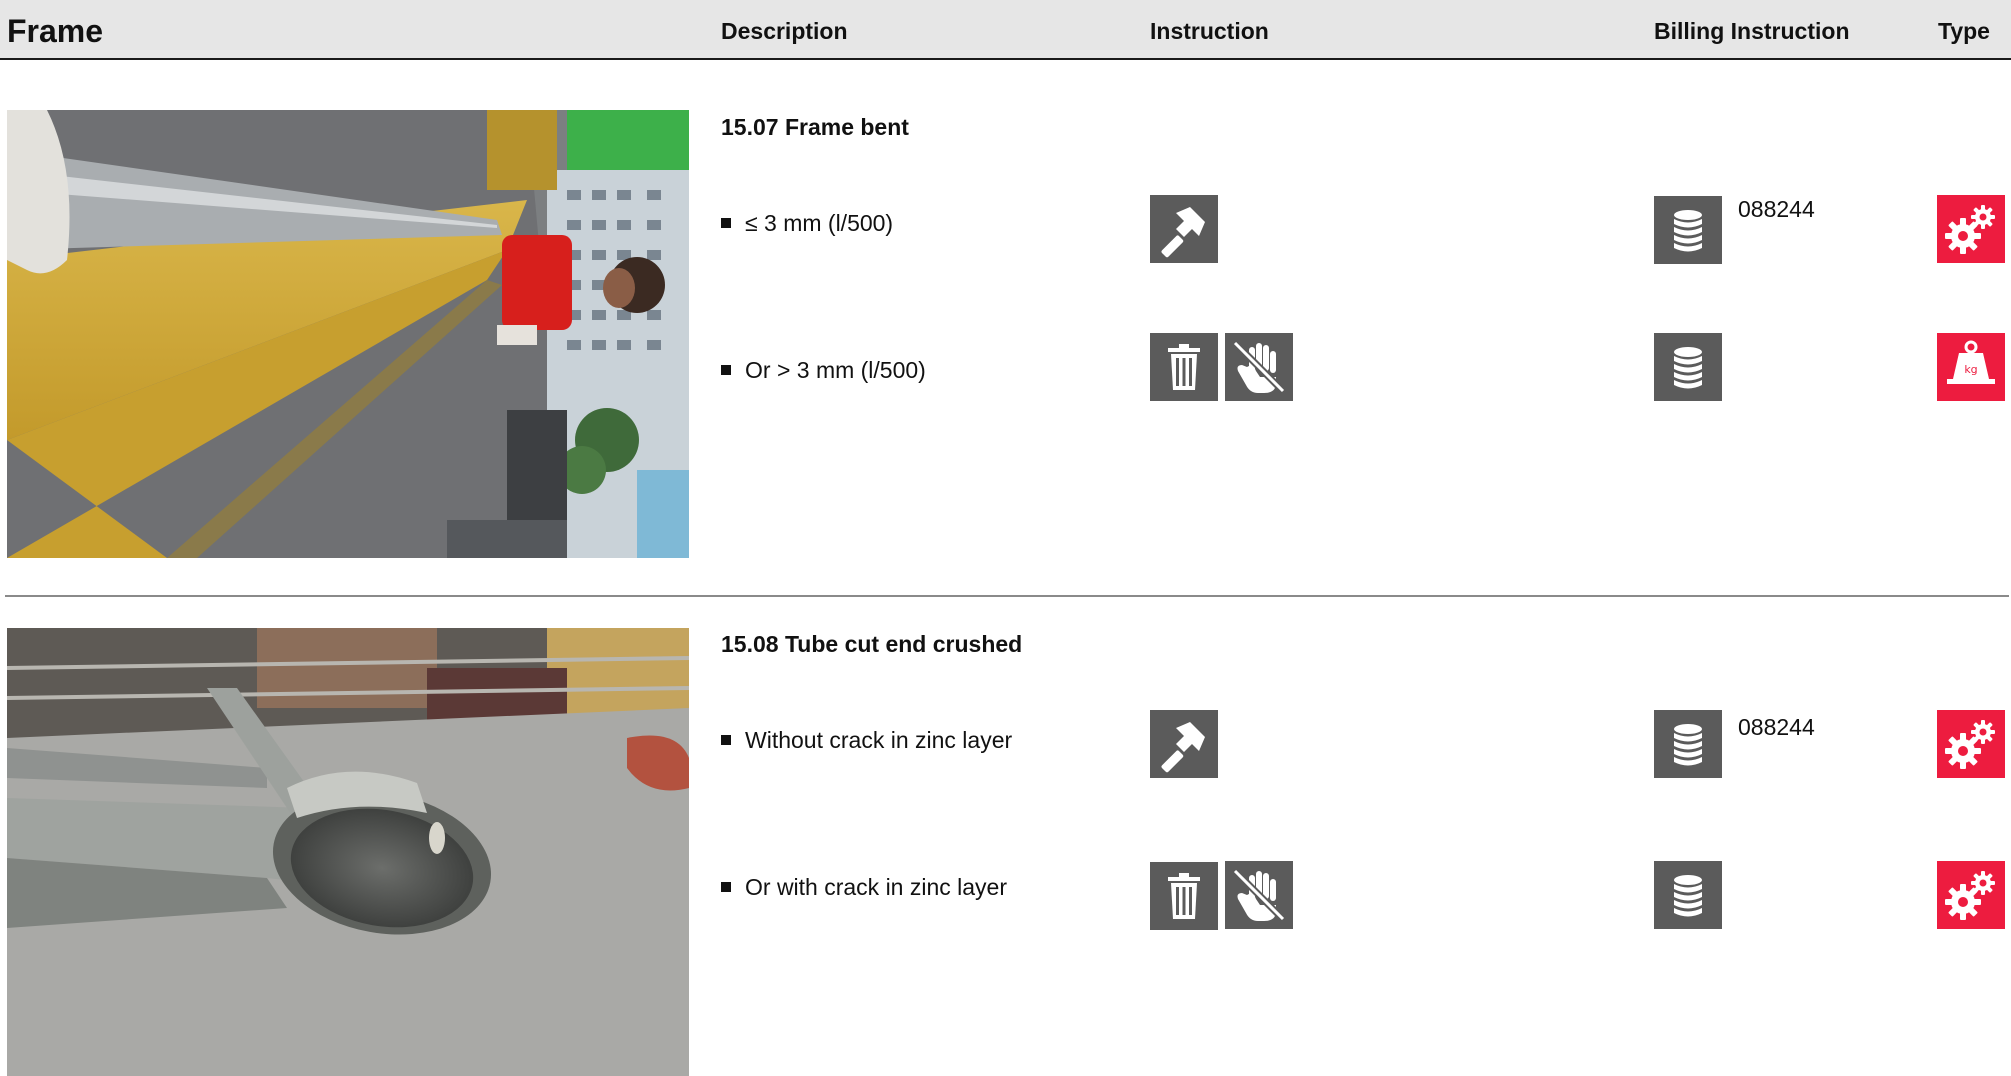  I want to click on photo-tube-cut-end, so click(348, 852).